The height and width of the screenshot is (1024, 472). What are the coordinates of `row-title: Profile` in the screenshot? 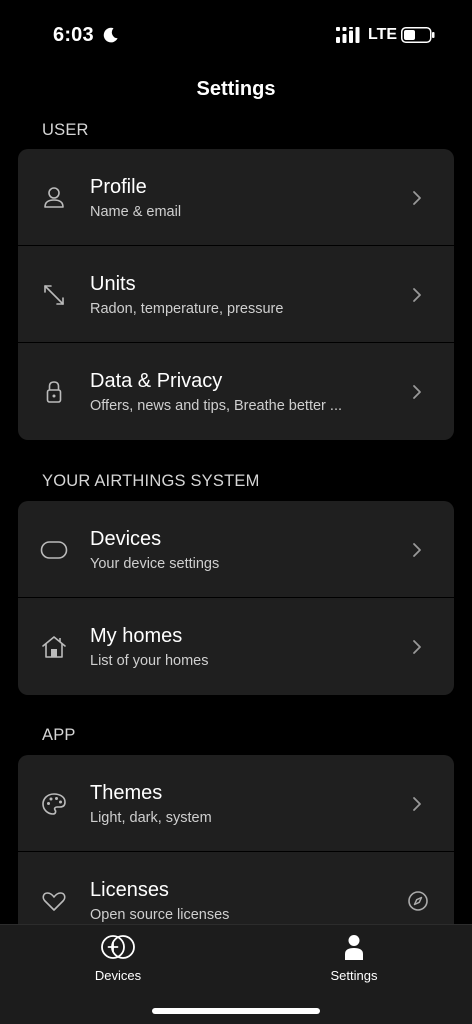 It's located at (118, 187).